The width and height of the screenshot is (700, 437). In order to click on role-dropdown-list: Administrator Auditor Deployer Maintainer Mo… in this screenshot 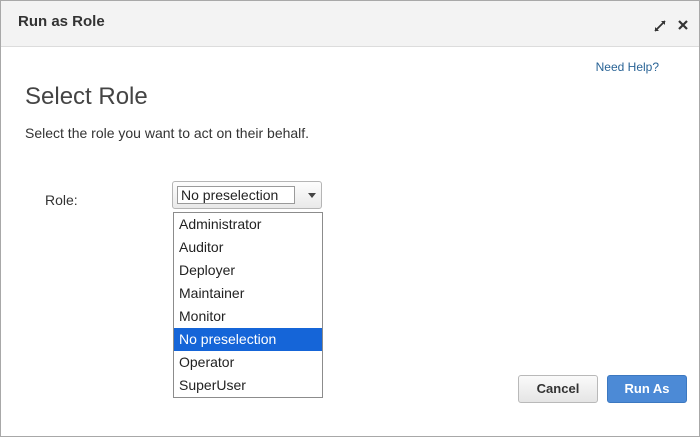, I will do `click(248, 305)`.